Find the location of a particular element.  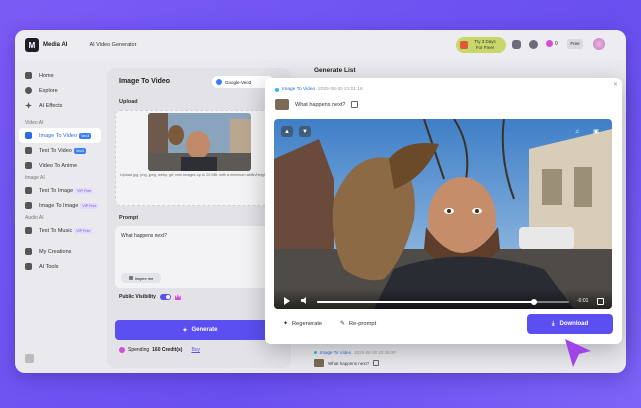

sidebar-item-label: AI Tools is located at coordinates (49, 266).